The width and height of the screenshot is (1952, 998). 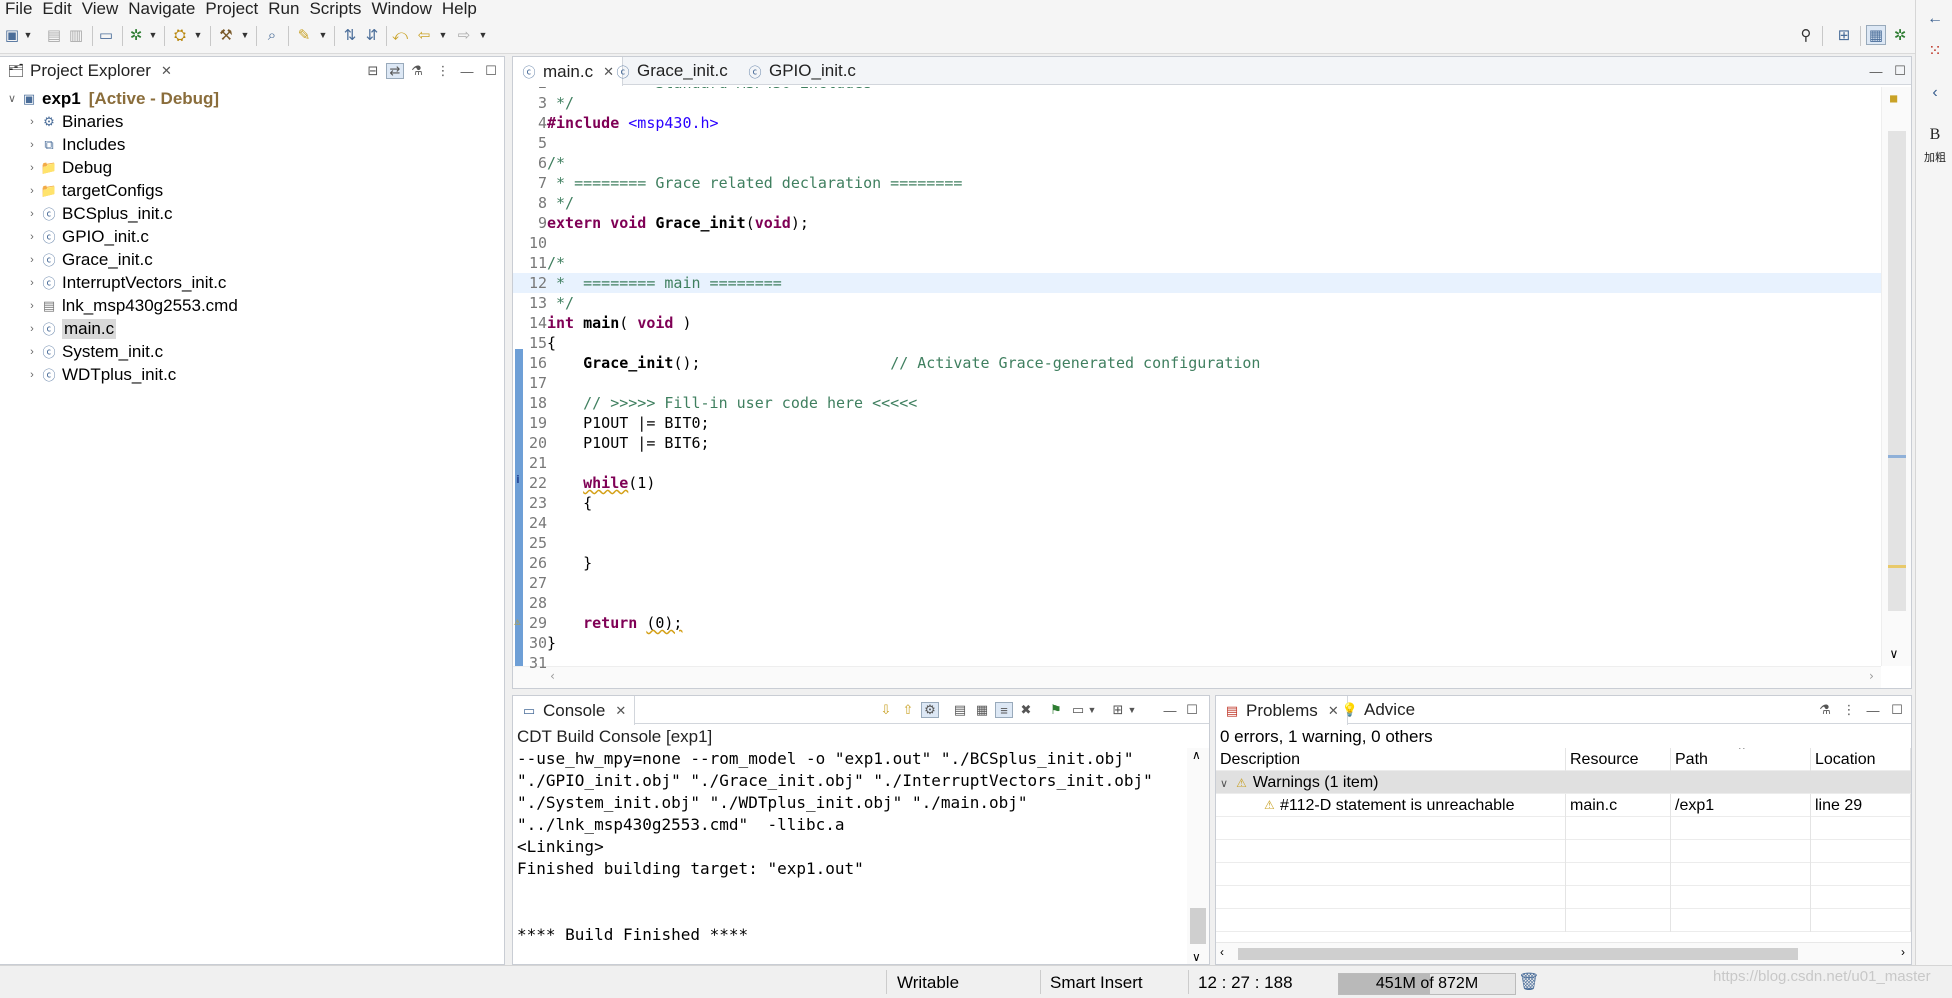 What do you see at coordinates (1197, 643) in the screenshot?
I see `code-line: 30}` at bounding box center [1197, 643].